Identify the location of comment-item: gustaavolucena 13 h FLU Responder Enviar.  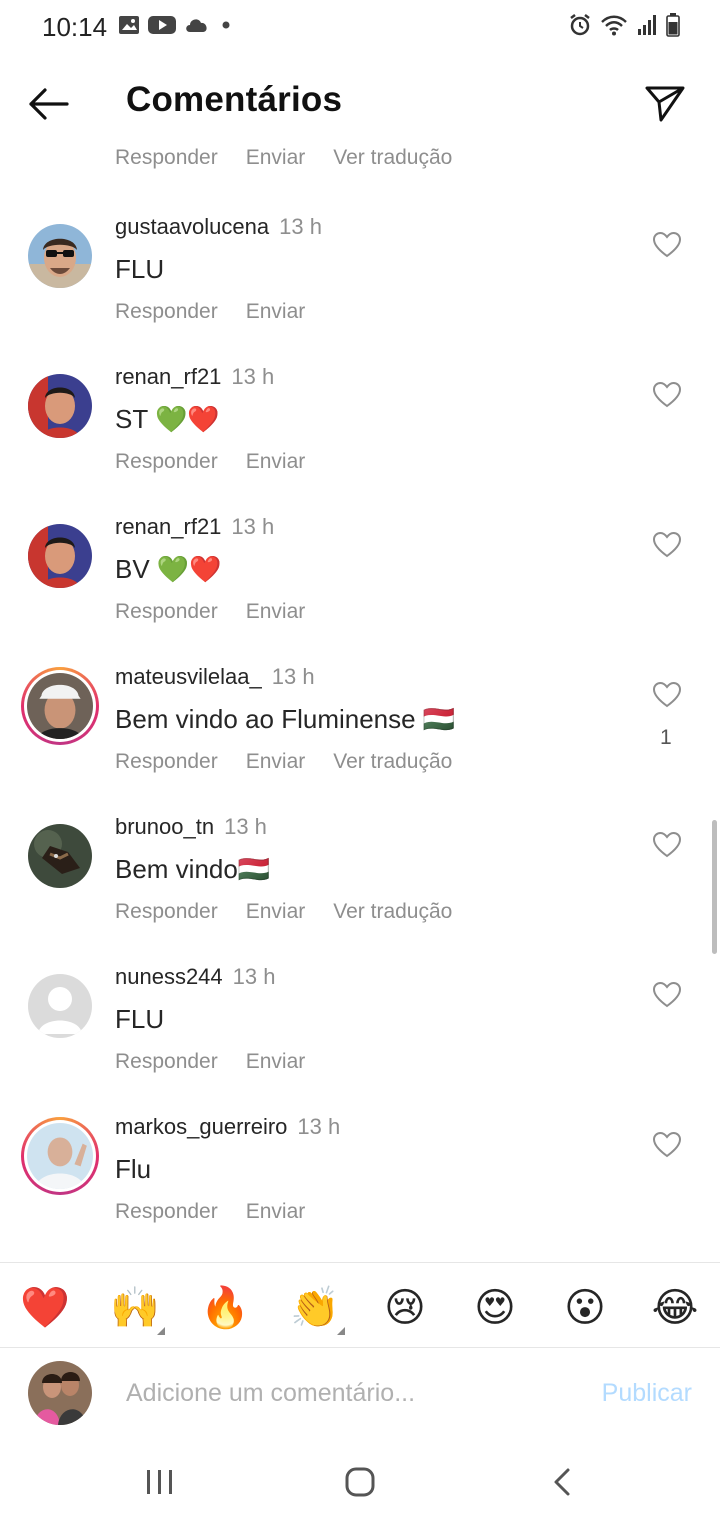
(360, 294).